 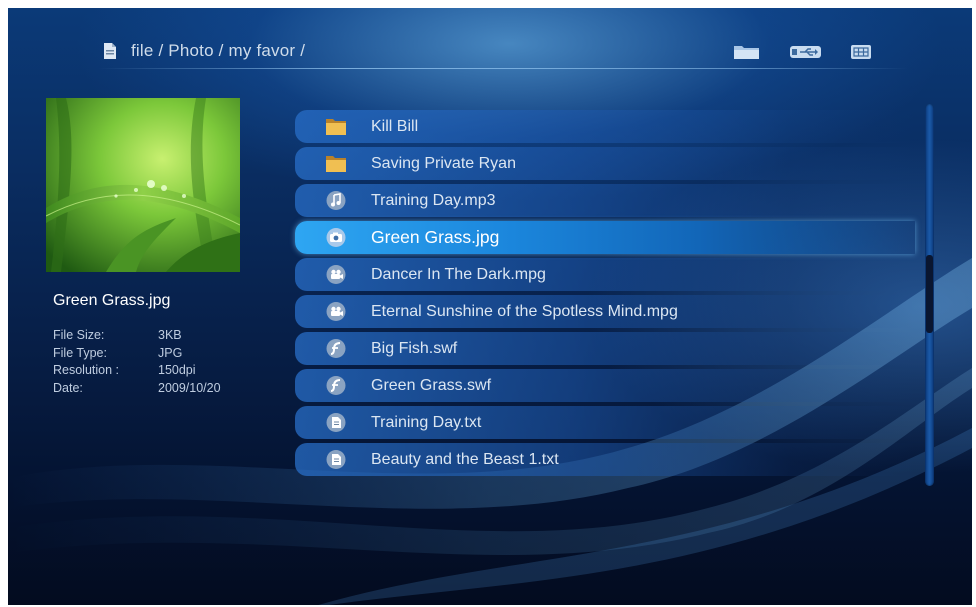 What do you see at coordinates (605, 126) in the screenshot?
I see `list-item-kill-bill: Kill Bill` at bounding box center [605, 126].